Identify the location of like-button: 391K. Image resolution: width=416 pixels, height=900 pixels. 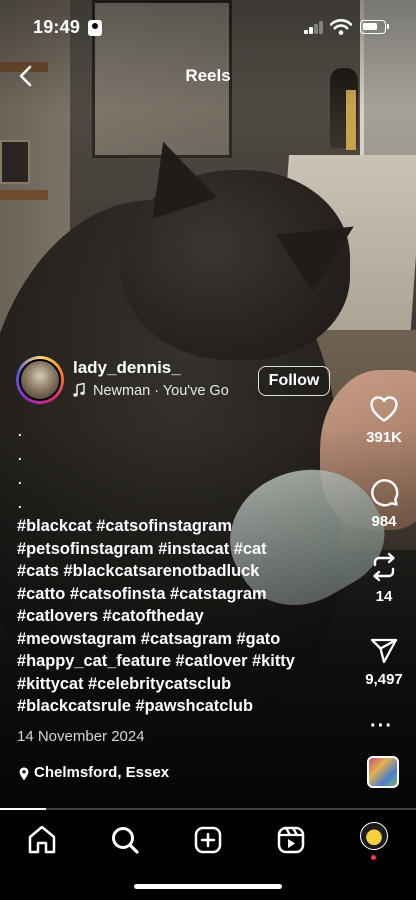
(384, 420).